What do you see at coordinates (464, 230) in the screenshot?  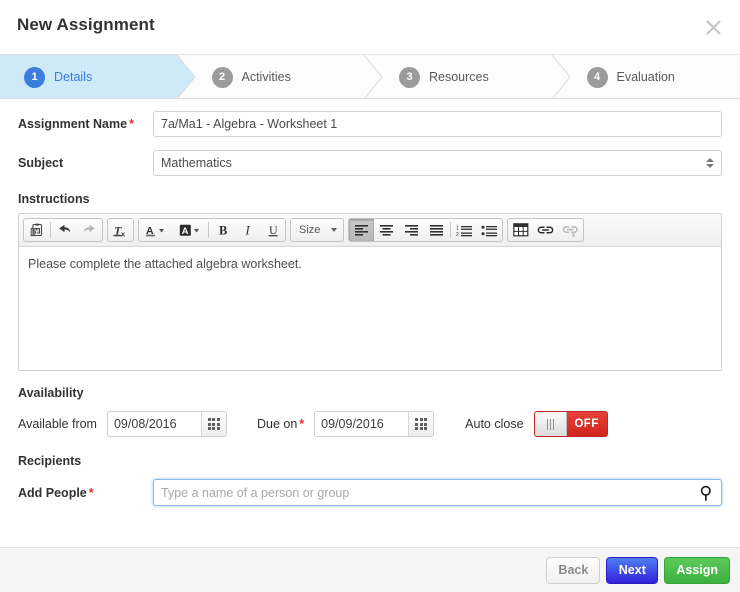 I see `numbered-list-icon: 1 2` at bounding box center [464, 230].